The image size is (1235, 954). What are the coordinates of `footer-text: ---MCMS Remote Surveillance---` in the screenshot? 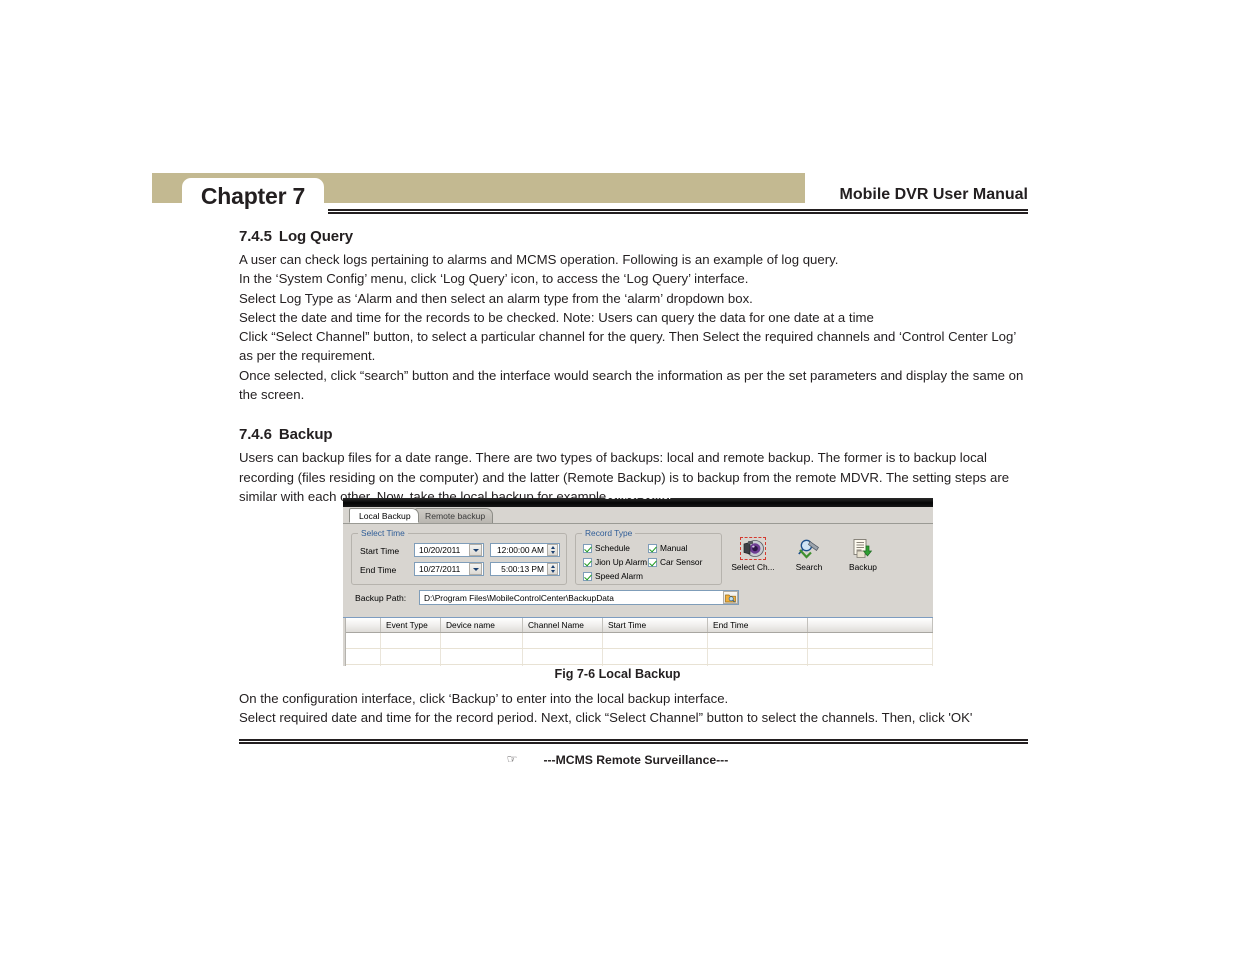 It's located at (636, 760).